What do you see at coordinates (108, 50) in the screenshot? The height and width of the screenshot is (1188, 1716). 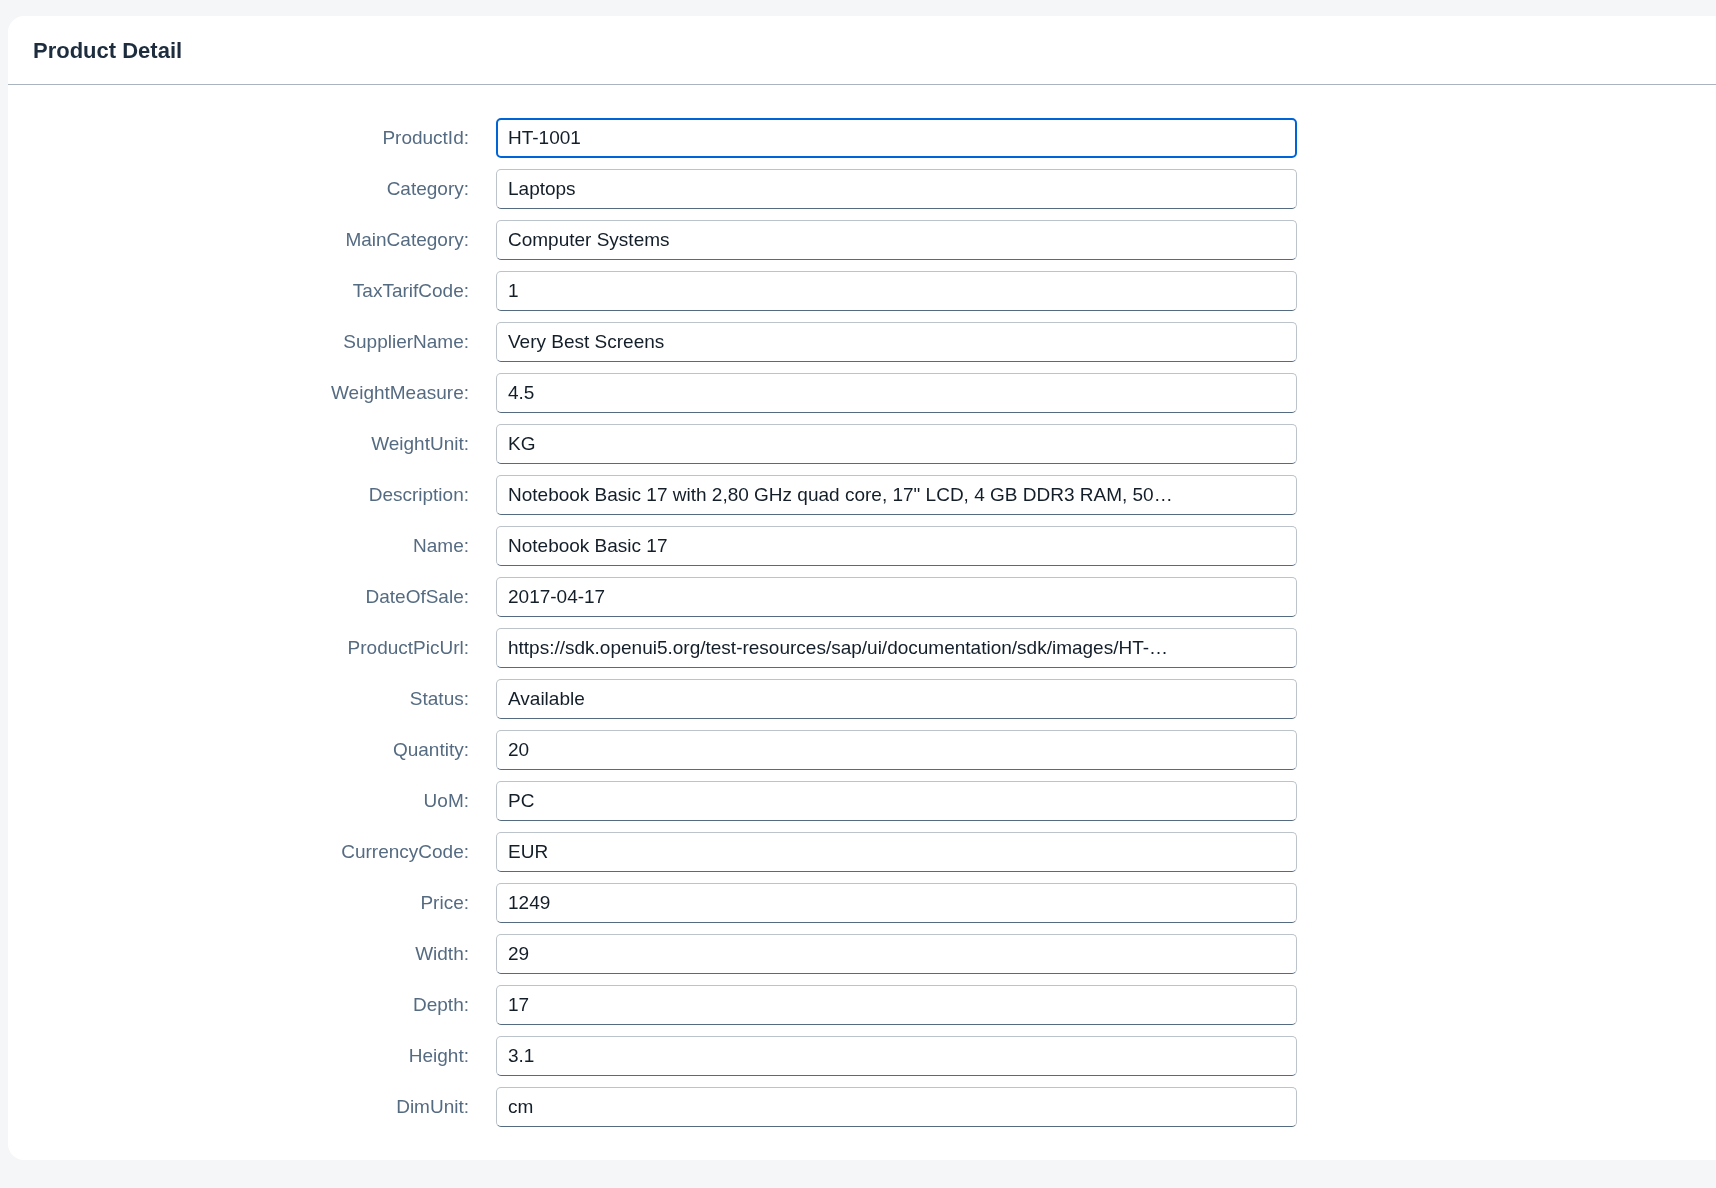 I see `panel-title: Product Detail` at bounding box center [108, 50].